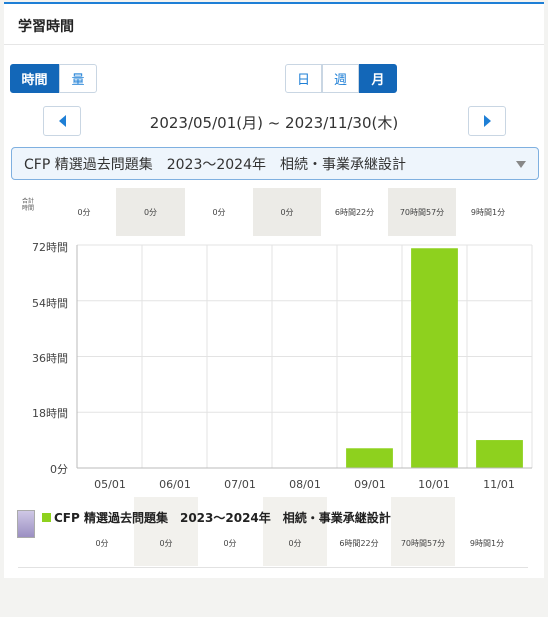 This screenshot has height=617, width=548. I want to click on y-tick-label: 0分, so click(59, 469).